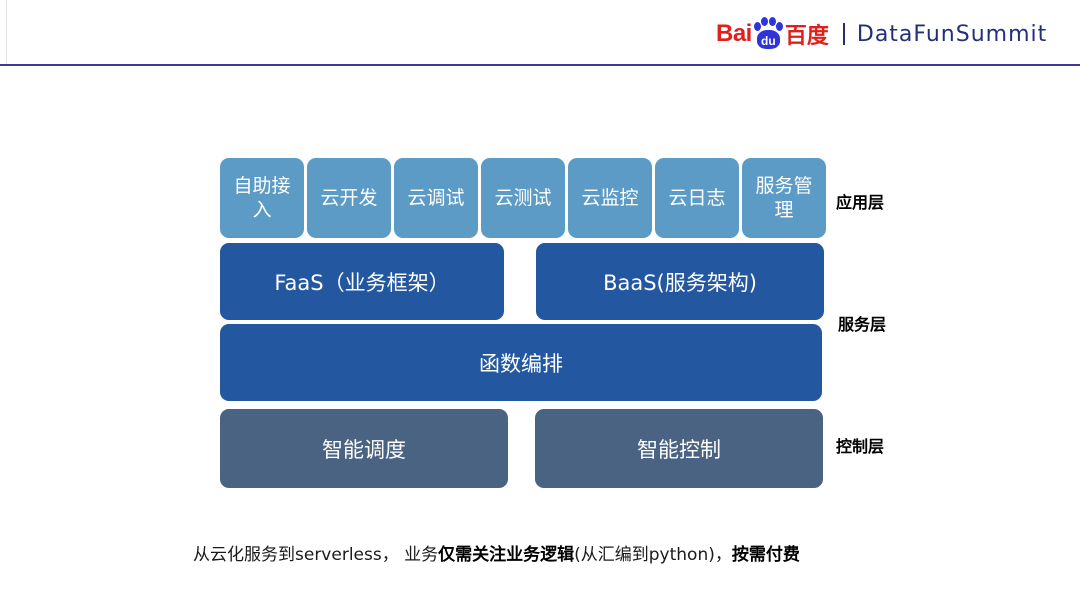  I want to click on app-box-cloud-dev: 云开发, so click(349, 198).